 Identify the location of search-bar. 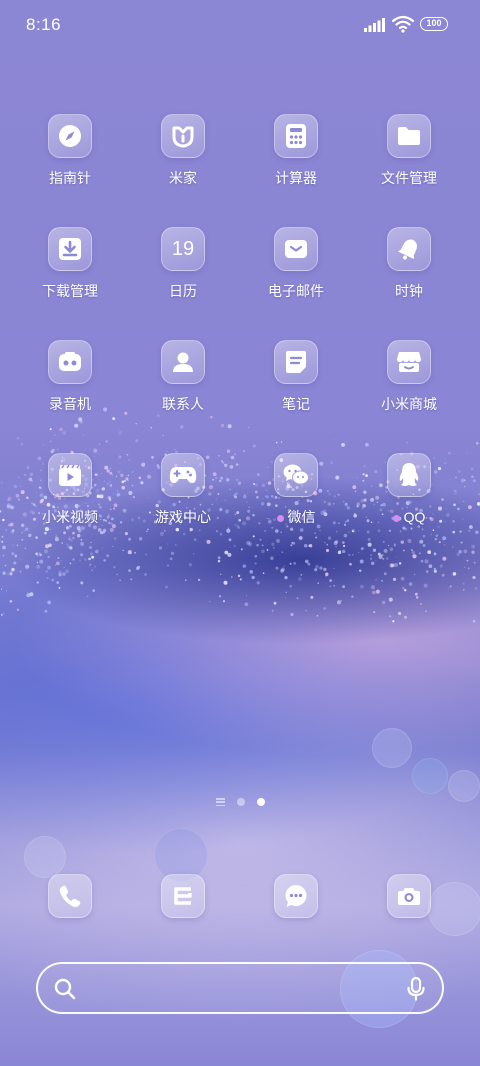
(240, 988).